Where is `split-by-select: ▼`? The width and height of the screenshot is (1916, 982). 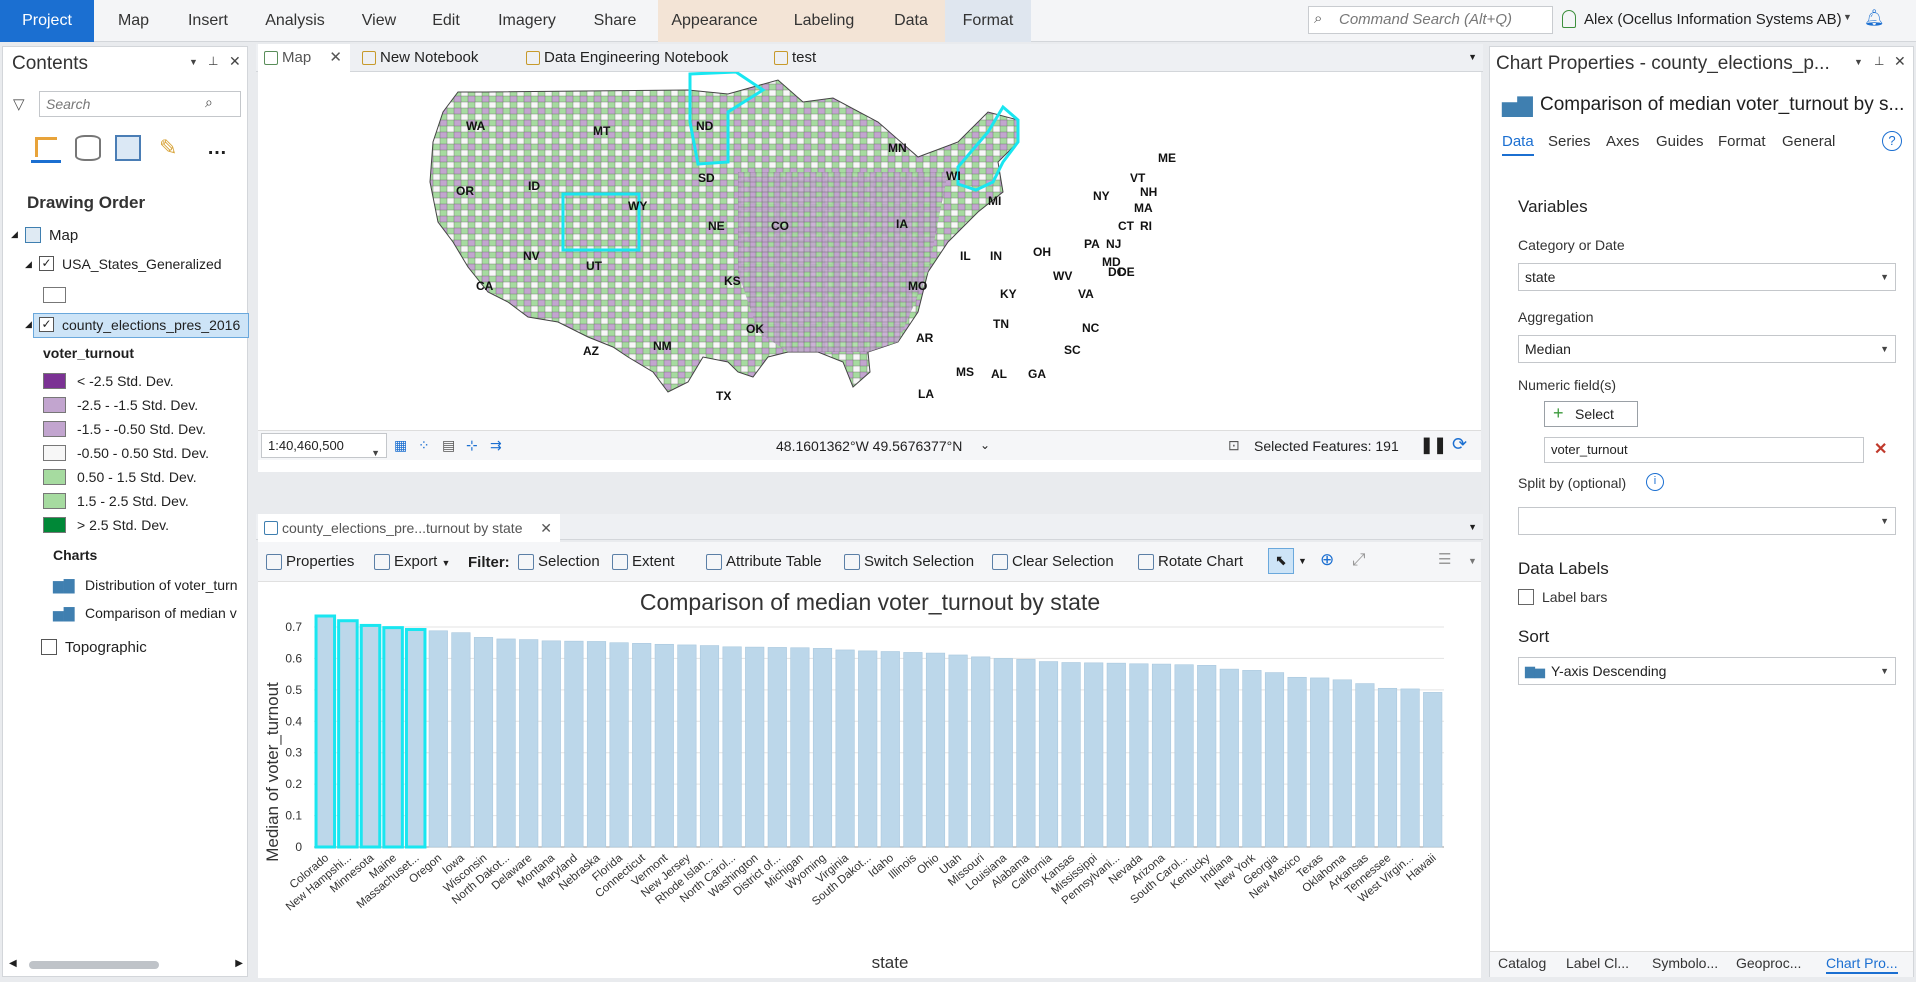 split-by-select: ▼ is located at coordinates (1707, 521).